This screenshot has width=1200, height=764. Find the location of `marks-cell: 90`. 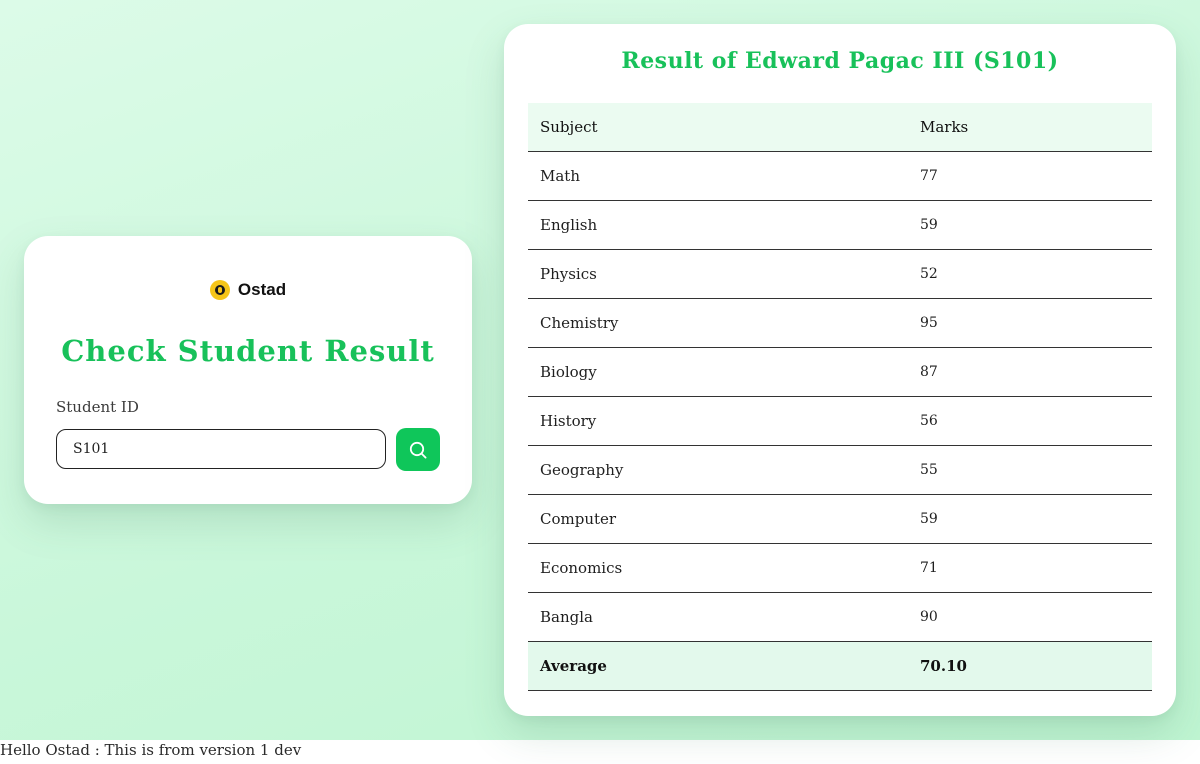

marks-cell: 90 is located at coordinates (1030, 617).